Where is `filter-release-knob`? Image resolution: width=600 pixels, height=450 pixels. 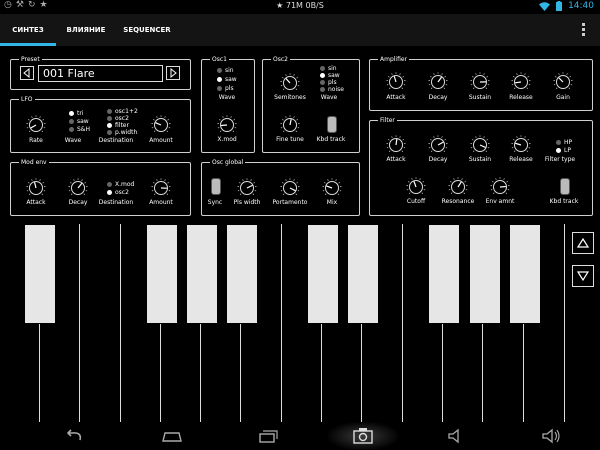 filter-release-knob is located at coordinates (521, 145).